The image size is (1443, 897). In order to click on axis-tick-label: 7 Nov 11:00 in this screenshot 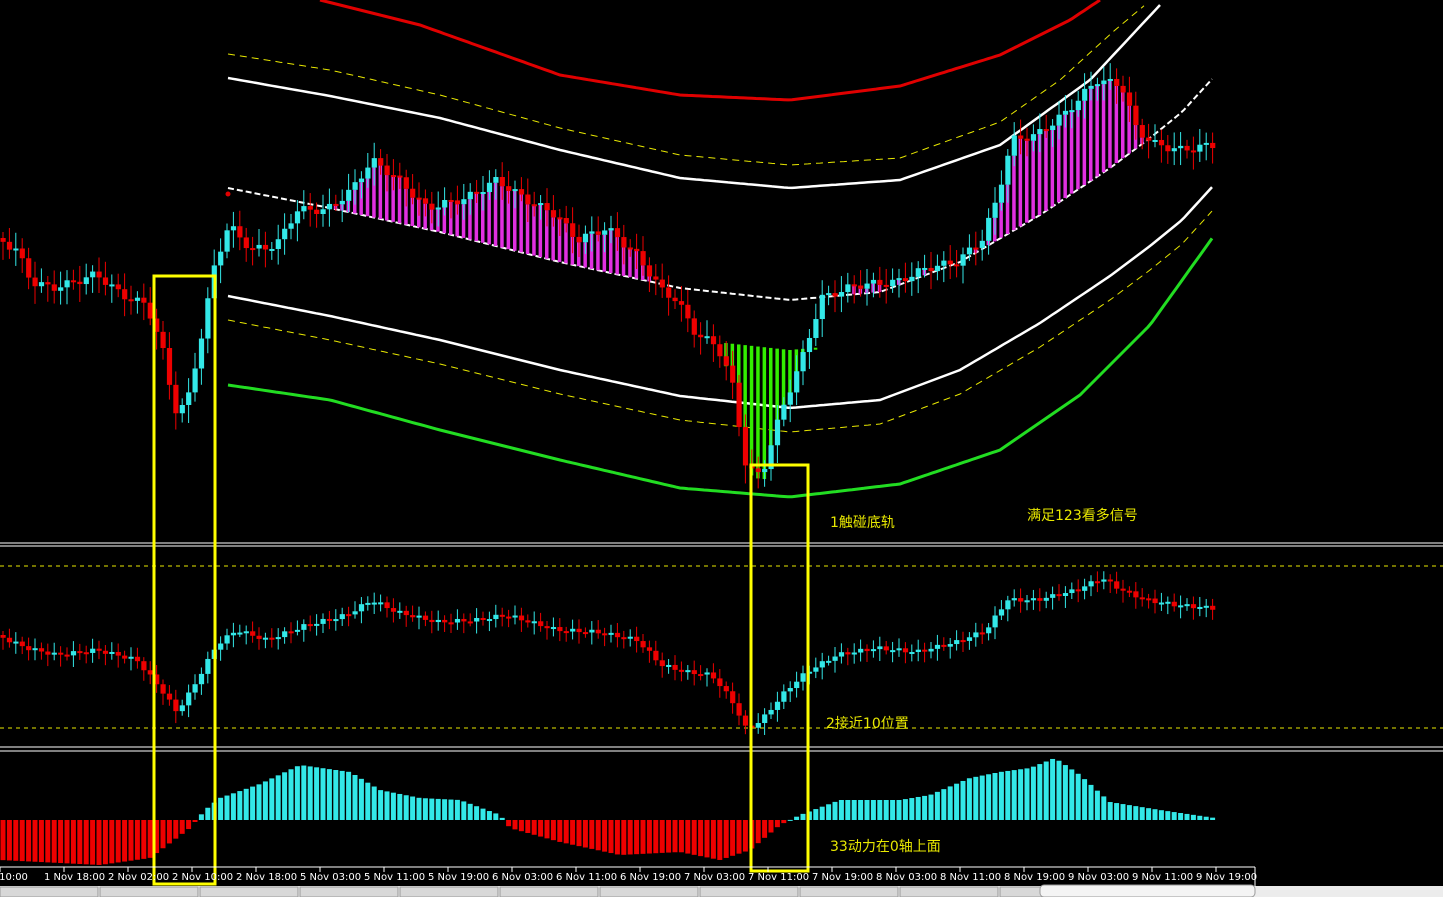, I will do `click(778, 877)`.